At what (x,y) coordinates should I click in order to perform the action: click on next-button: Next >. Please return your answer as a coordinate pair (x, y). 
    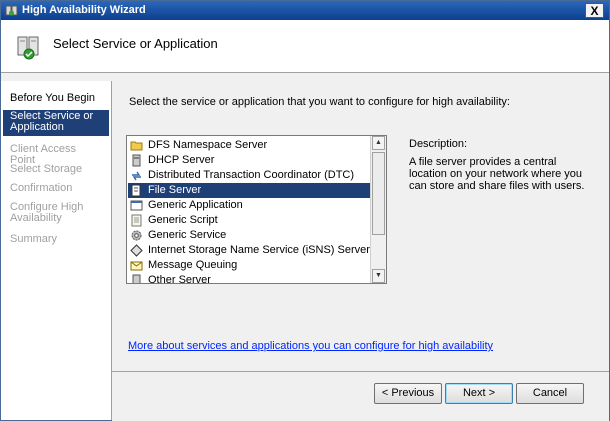
    Looking at the image, I should click on (479, 393).